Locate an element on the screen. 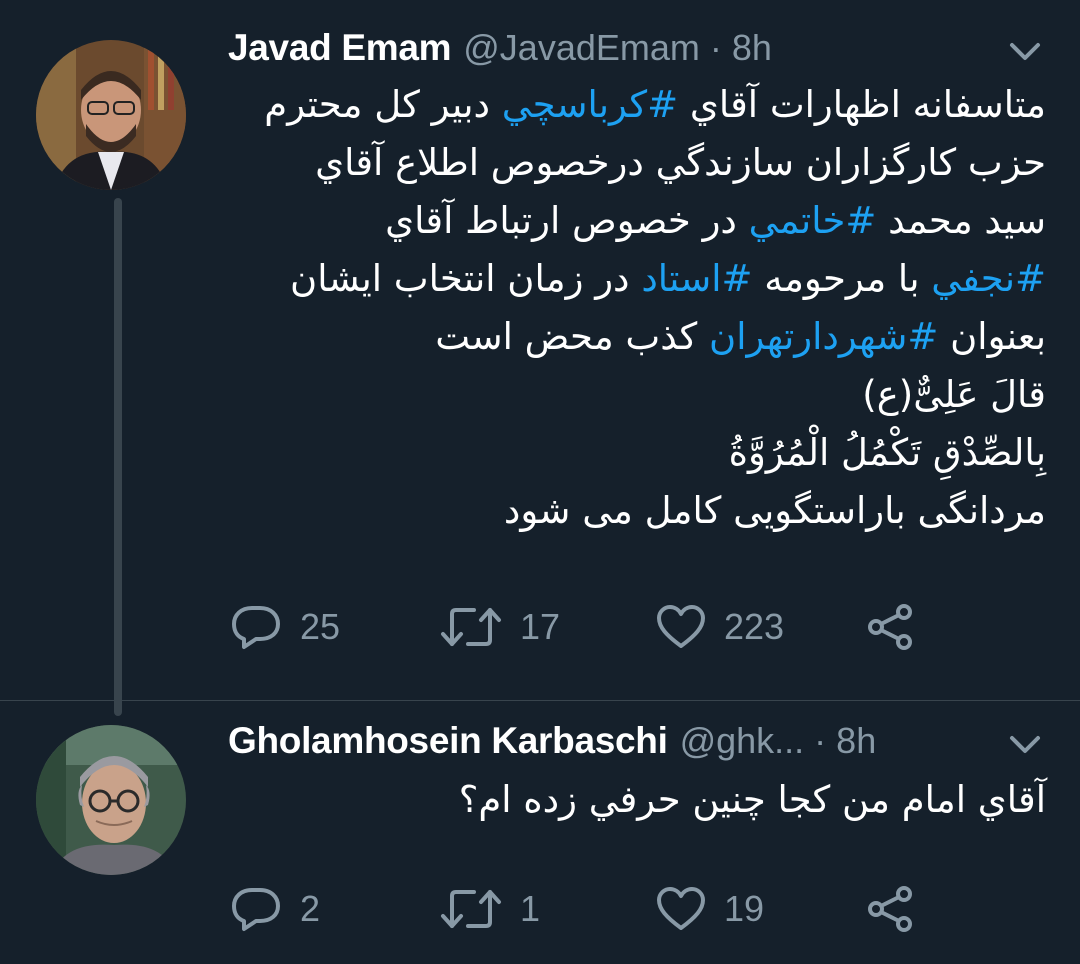 This screenshot has width=1080, height=964. reply-button: 25 is located at coordinates (285, 627).